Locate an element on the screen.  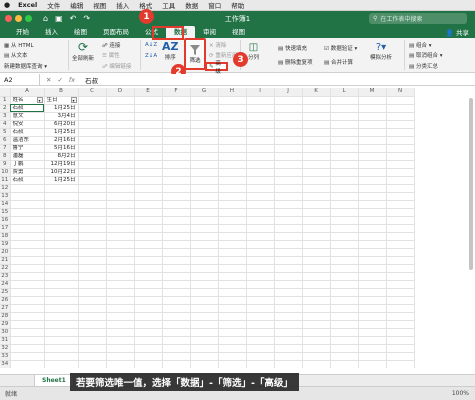
flash-fill-button: ▤ 快速填充 is located at coordinates (292, 48).